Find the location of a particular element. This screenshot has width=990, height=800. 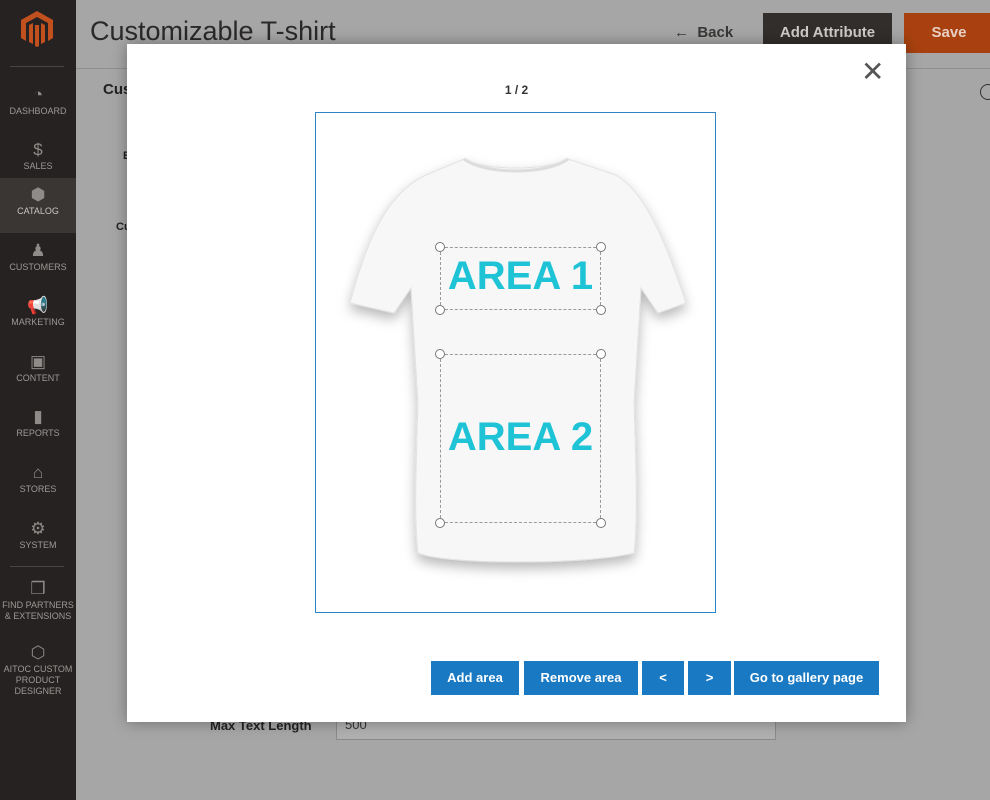

print-area-2: AREA 2 is located at coordinates (520, 438).